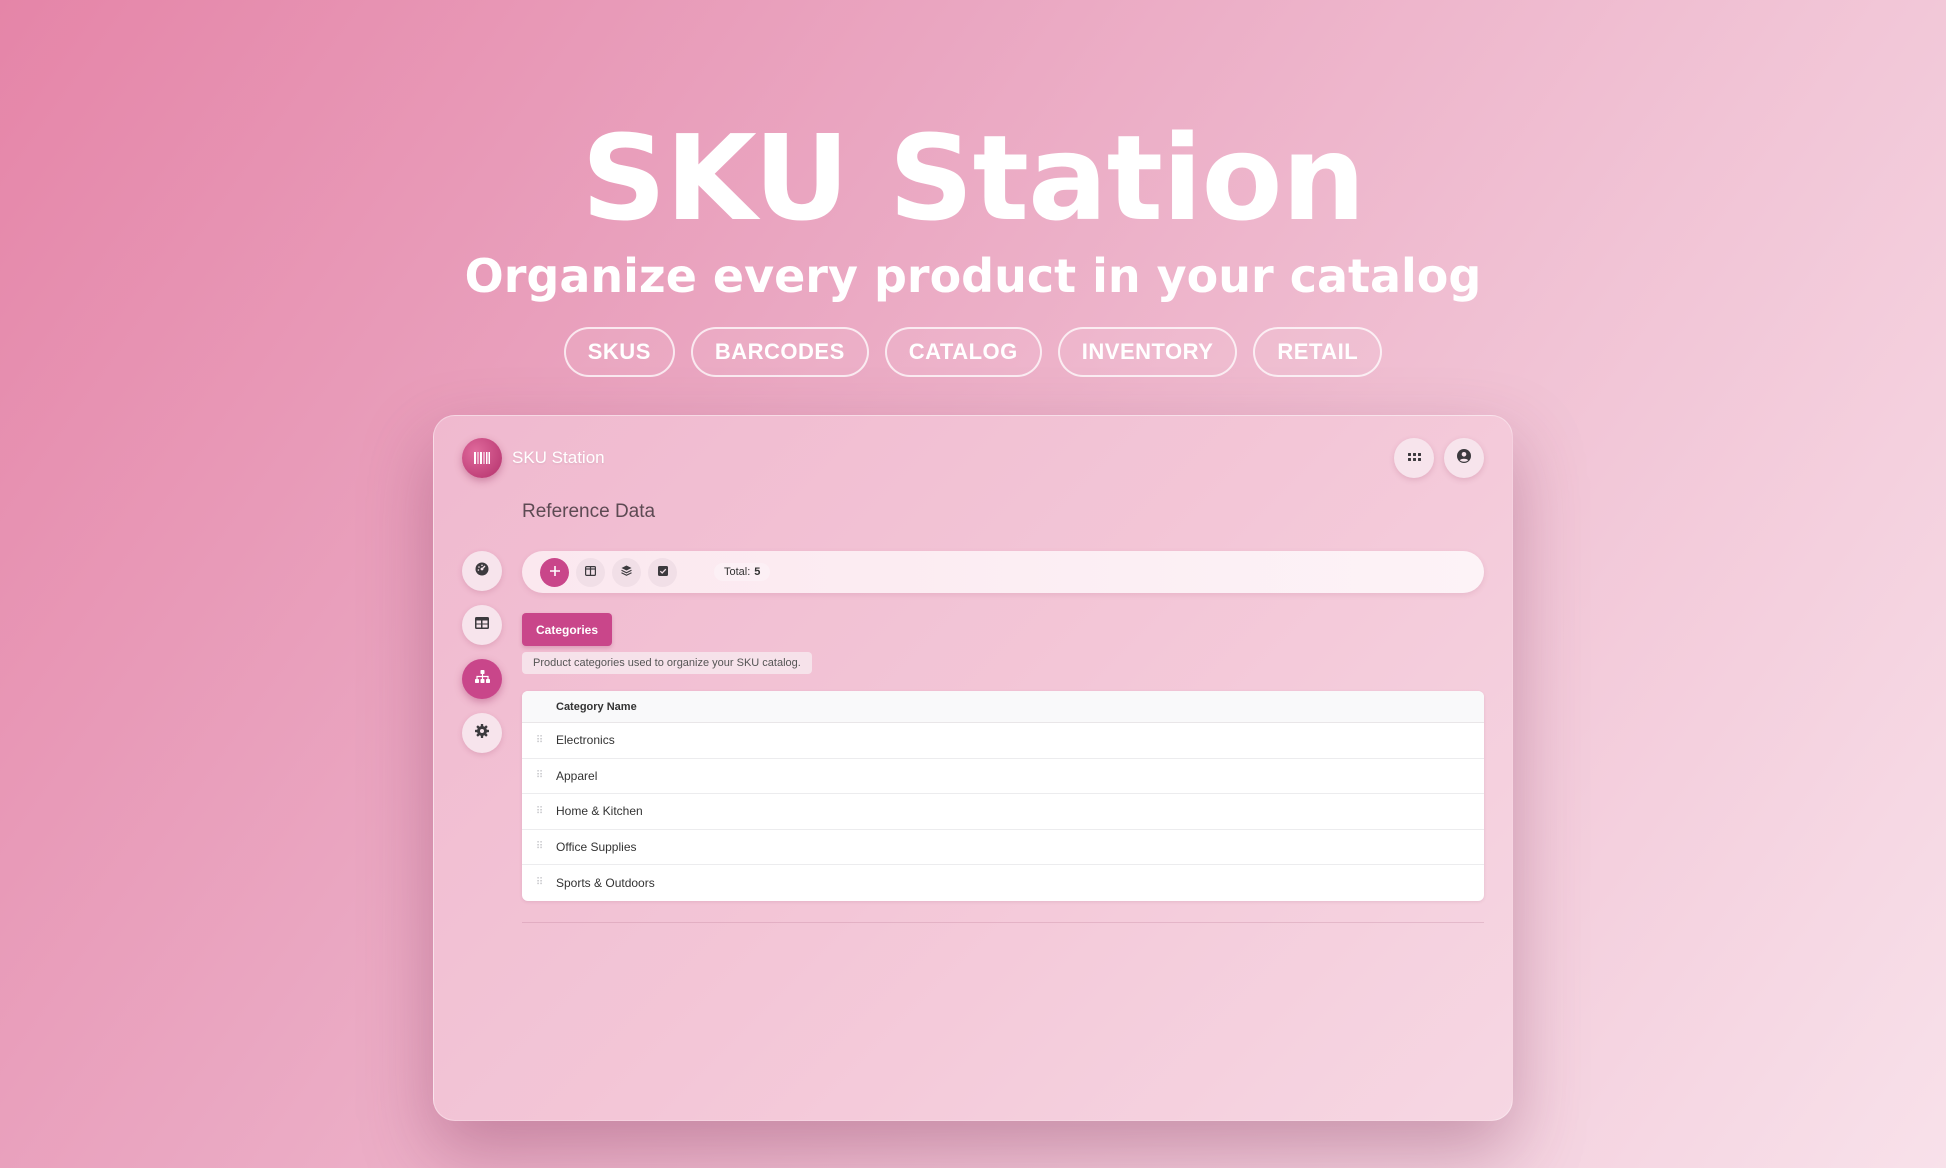 The height and width of the screenshot is (1168, 1946). I want to click on add-button, so click(554, 572).